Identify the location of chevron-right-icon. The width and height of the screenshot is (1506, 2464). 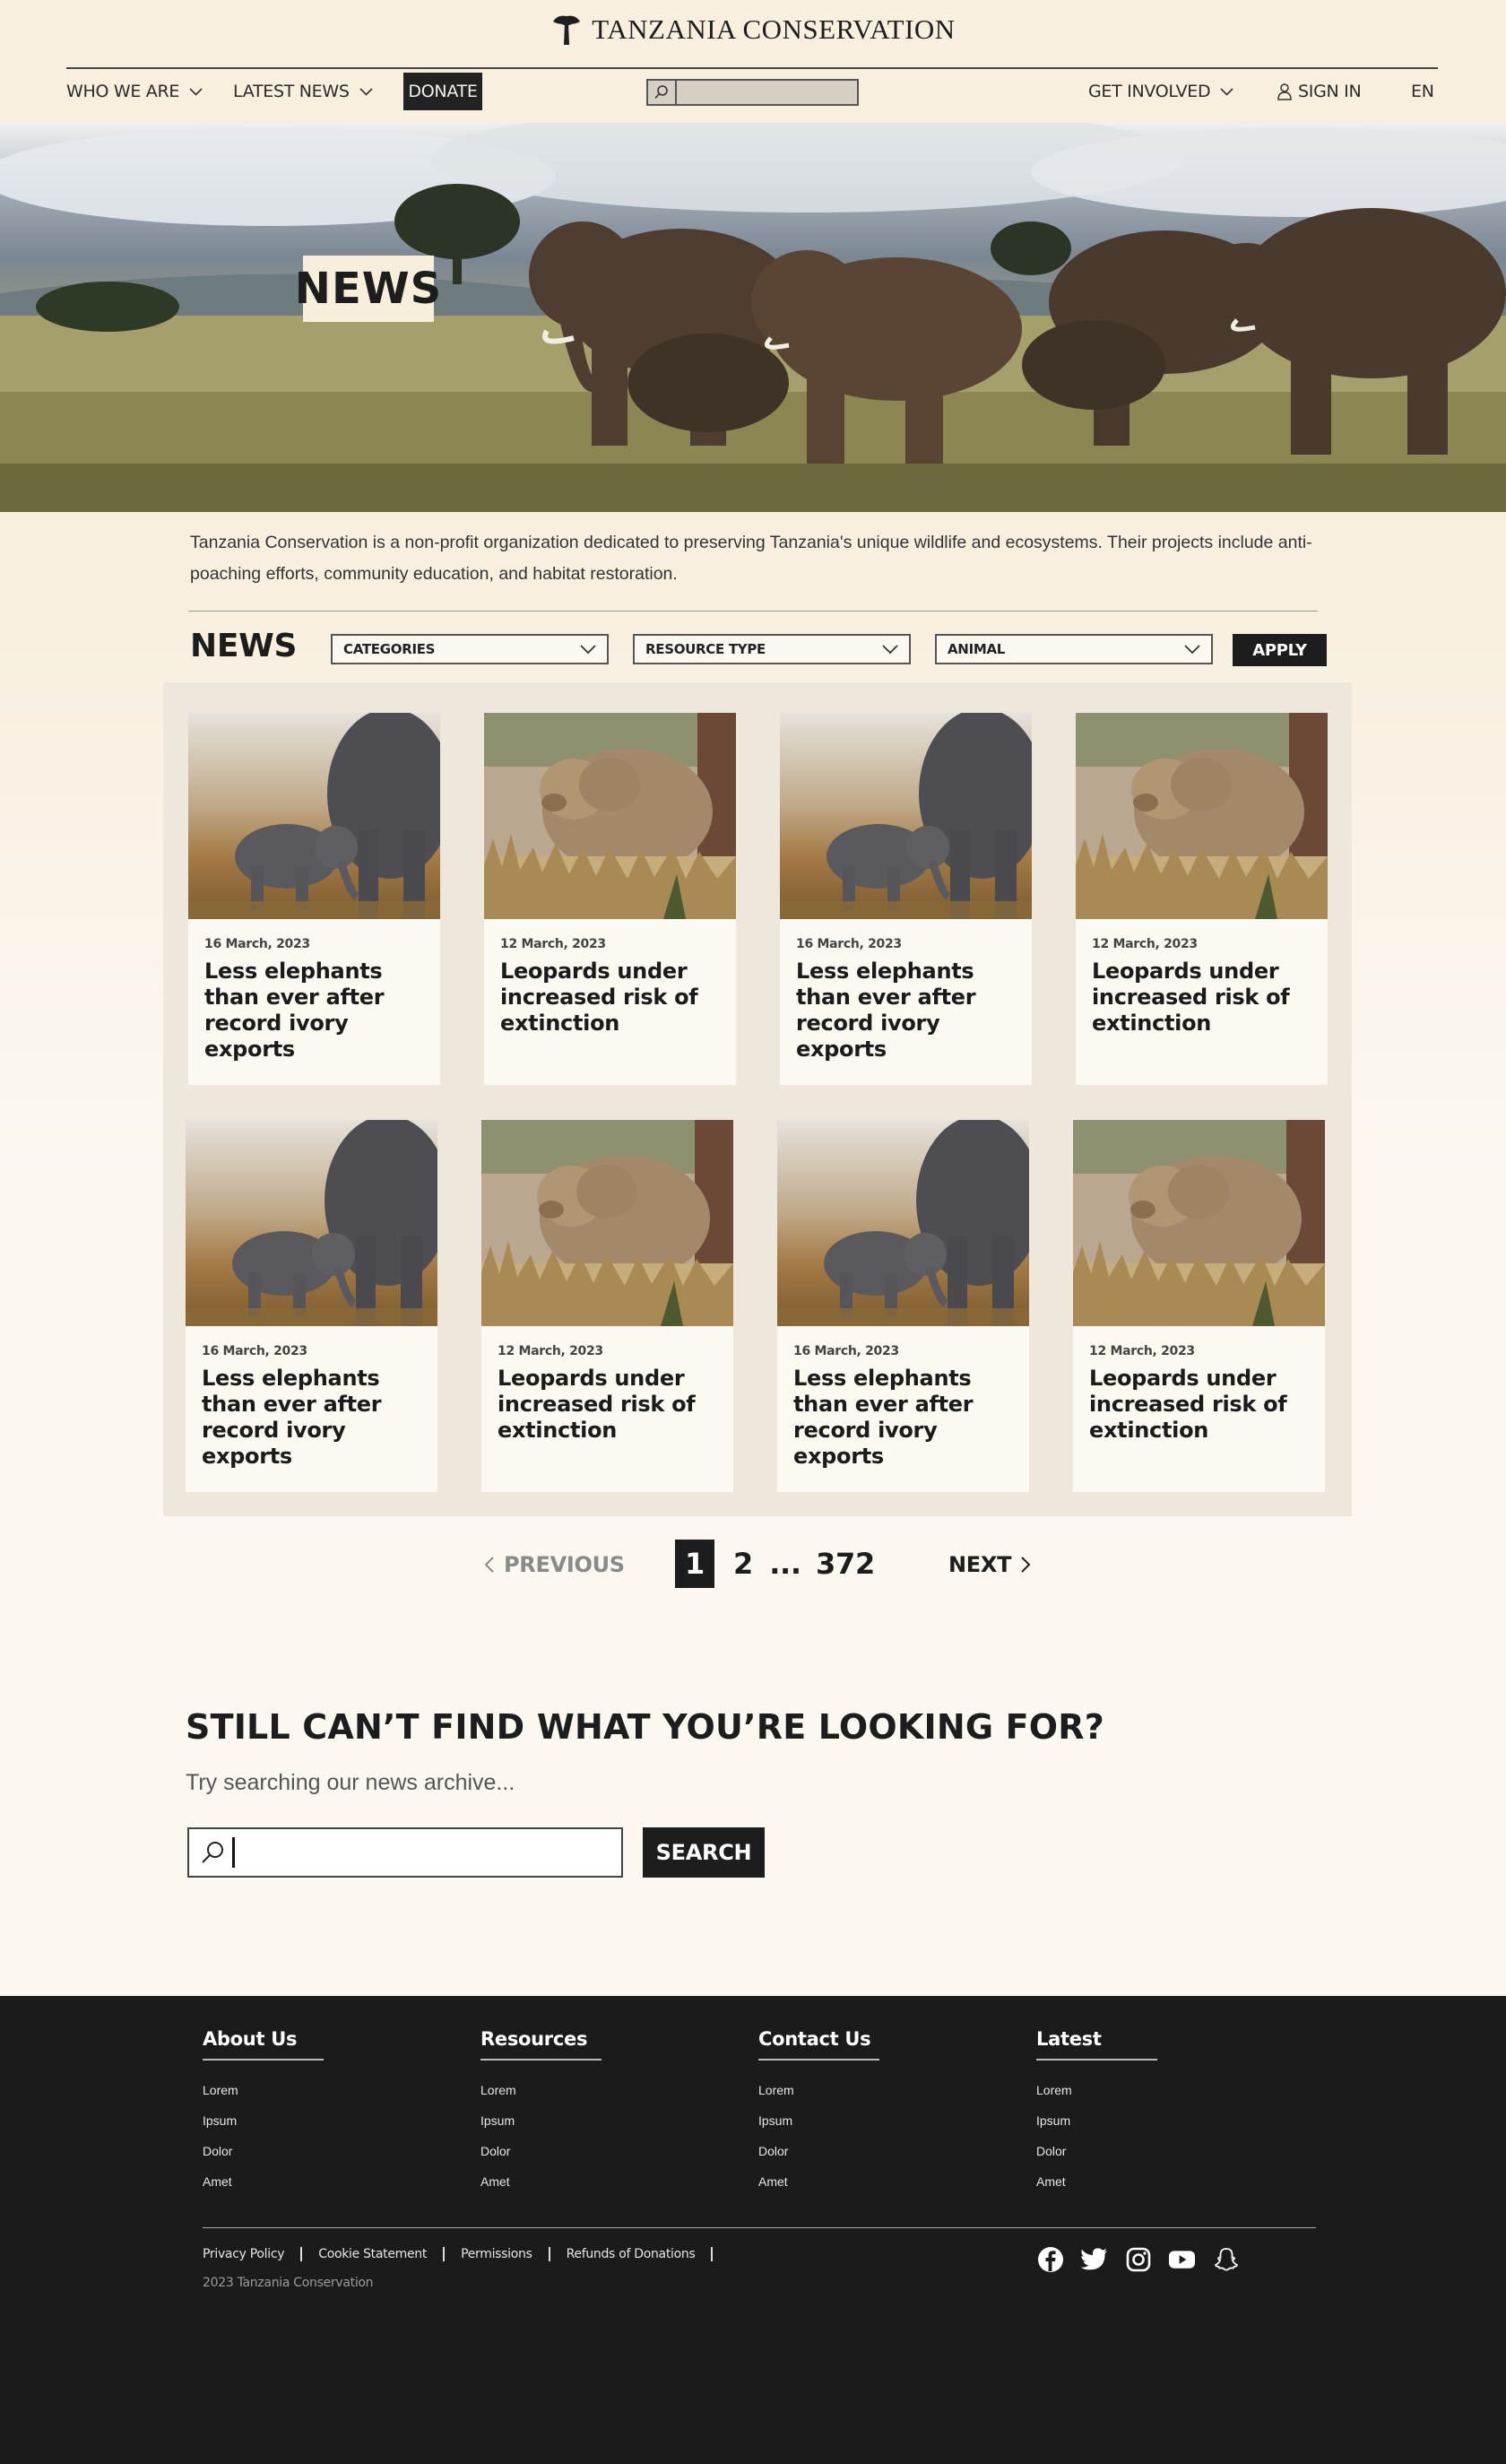
(1026, 1565).